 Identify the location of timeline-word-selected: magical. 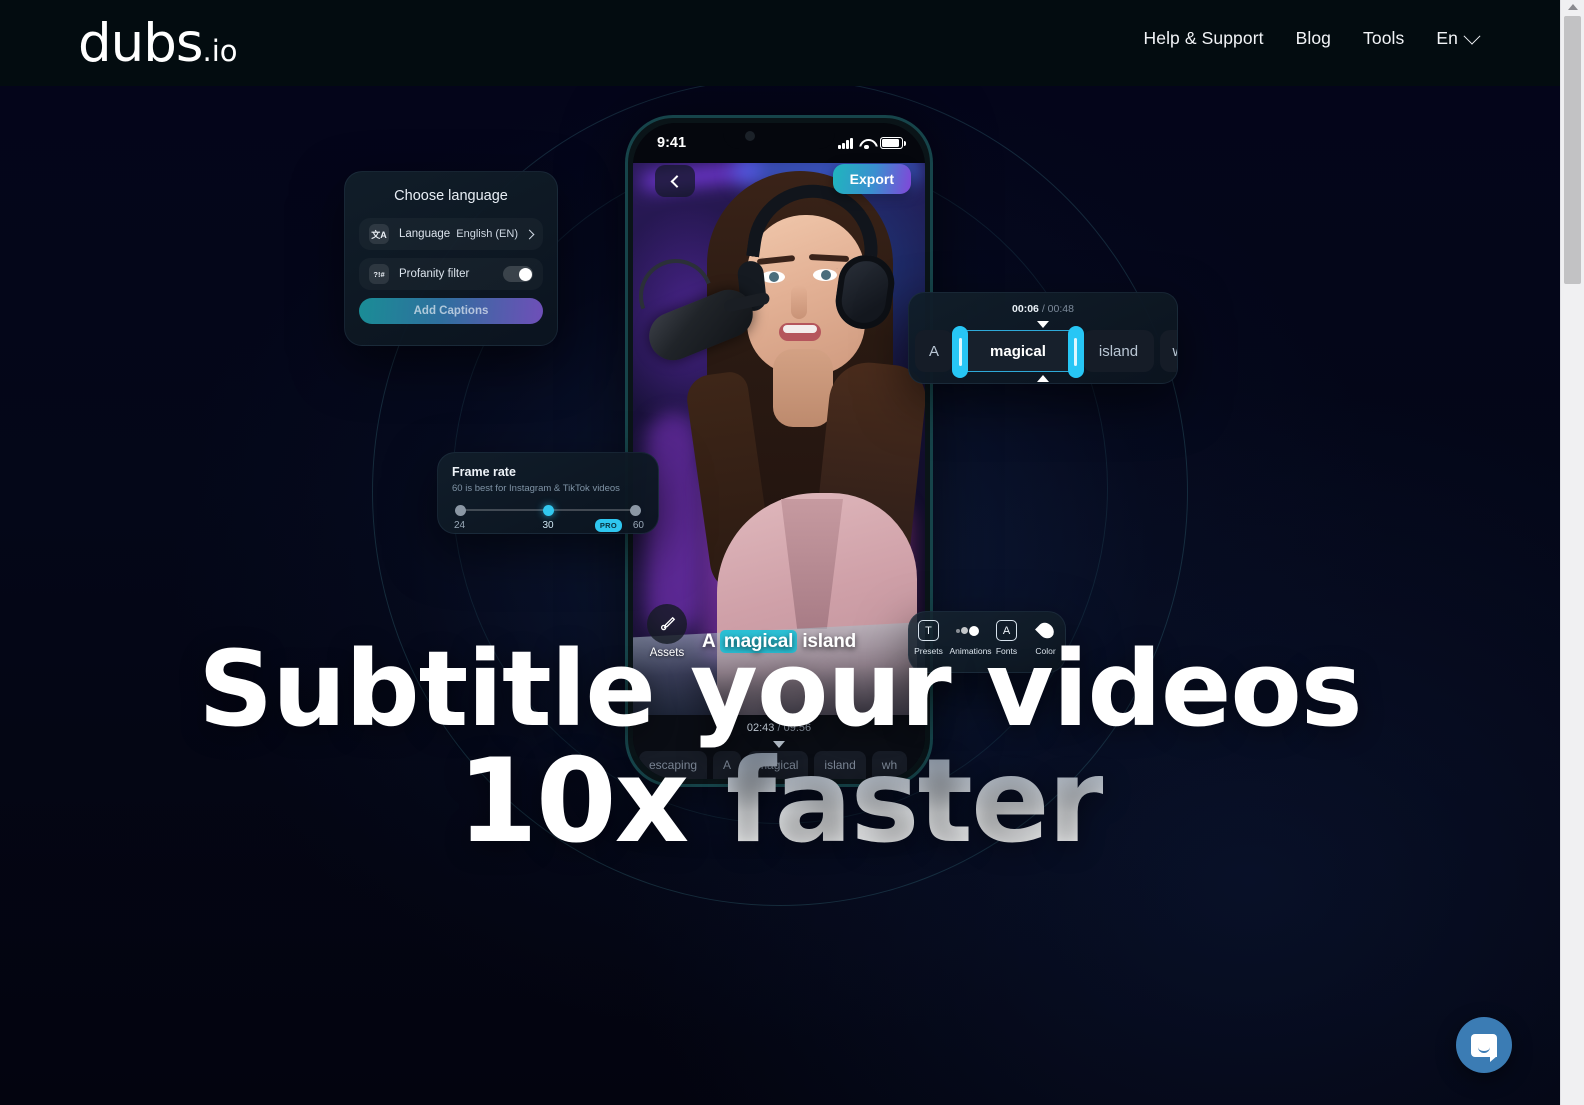
(1018, 352).